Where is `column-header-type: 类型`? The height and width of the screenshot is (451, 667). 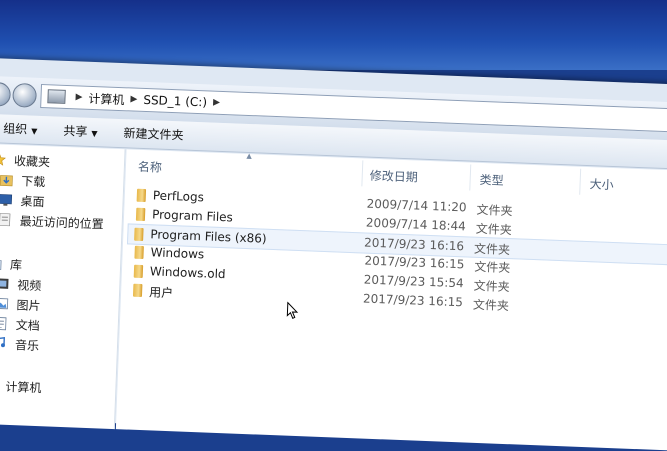
column-header-type: 类型 is located at coordinates (491, 180).